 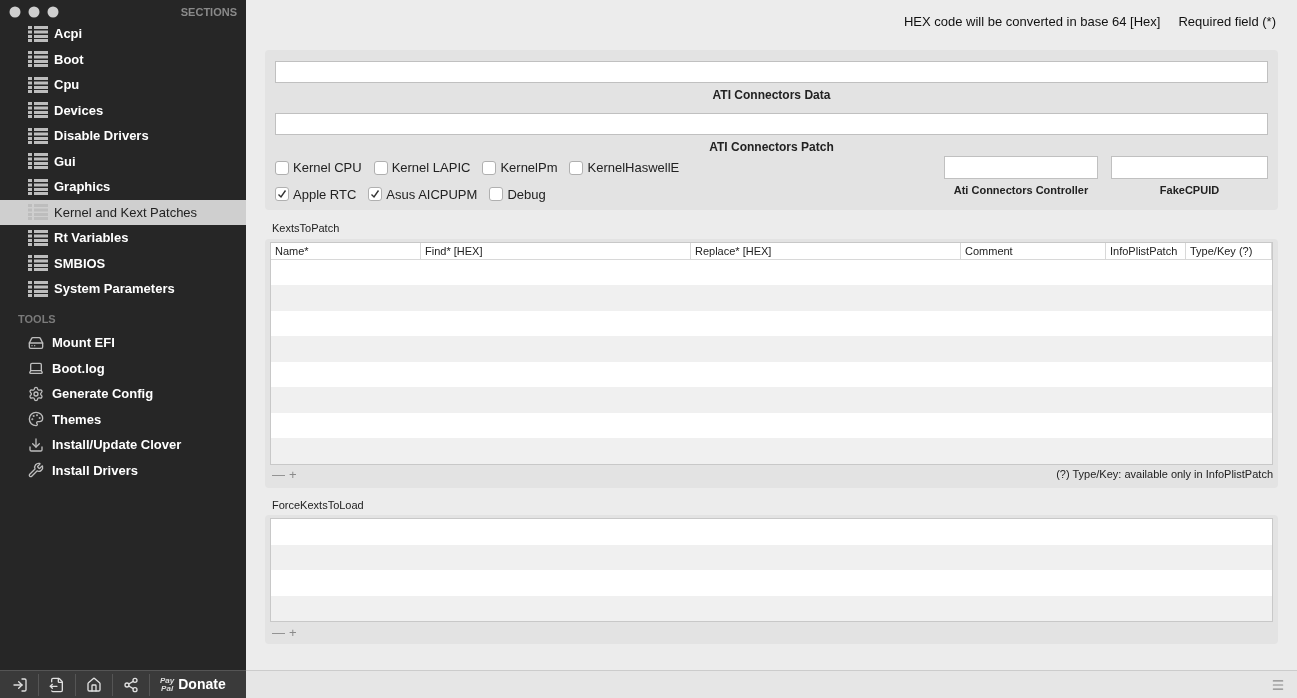 I want to click on checkbox: Asus AICPUPM, so click(x=423, y=194).